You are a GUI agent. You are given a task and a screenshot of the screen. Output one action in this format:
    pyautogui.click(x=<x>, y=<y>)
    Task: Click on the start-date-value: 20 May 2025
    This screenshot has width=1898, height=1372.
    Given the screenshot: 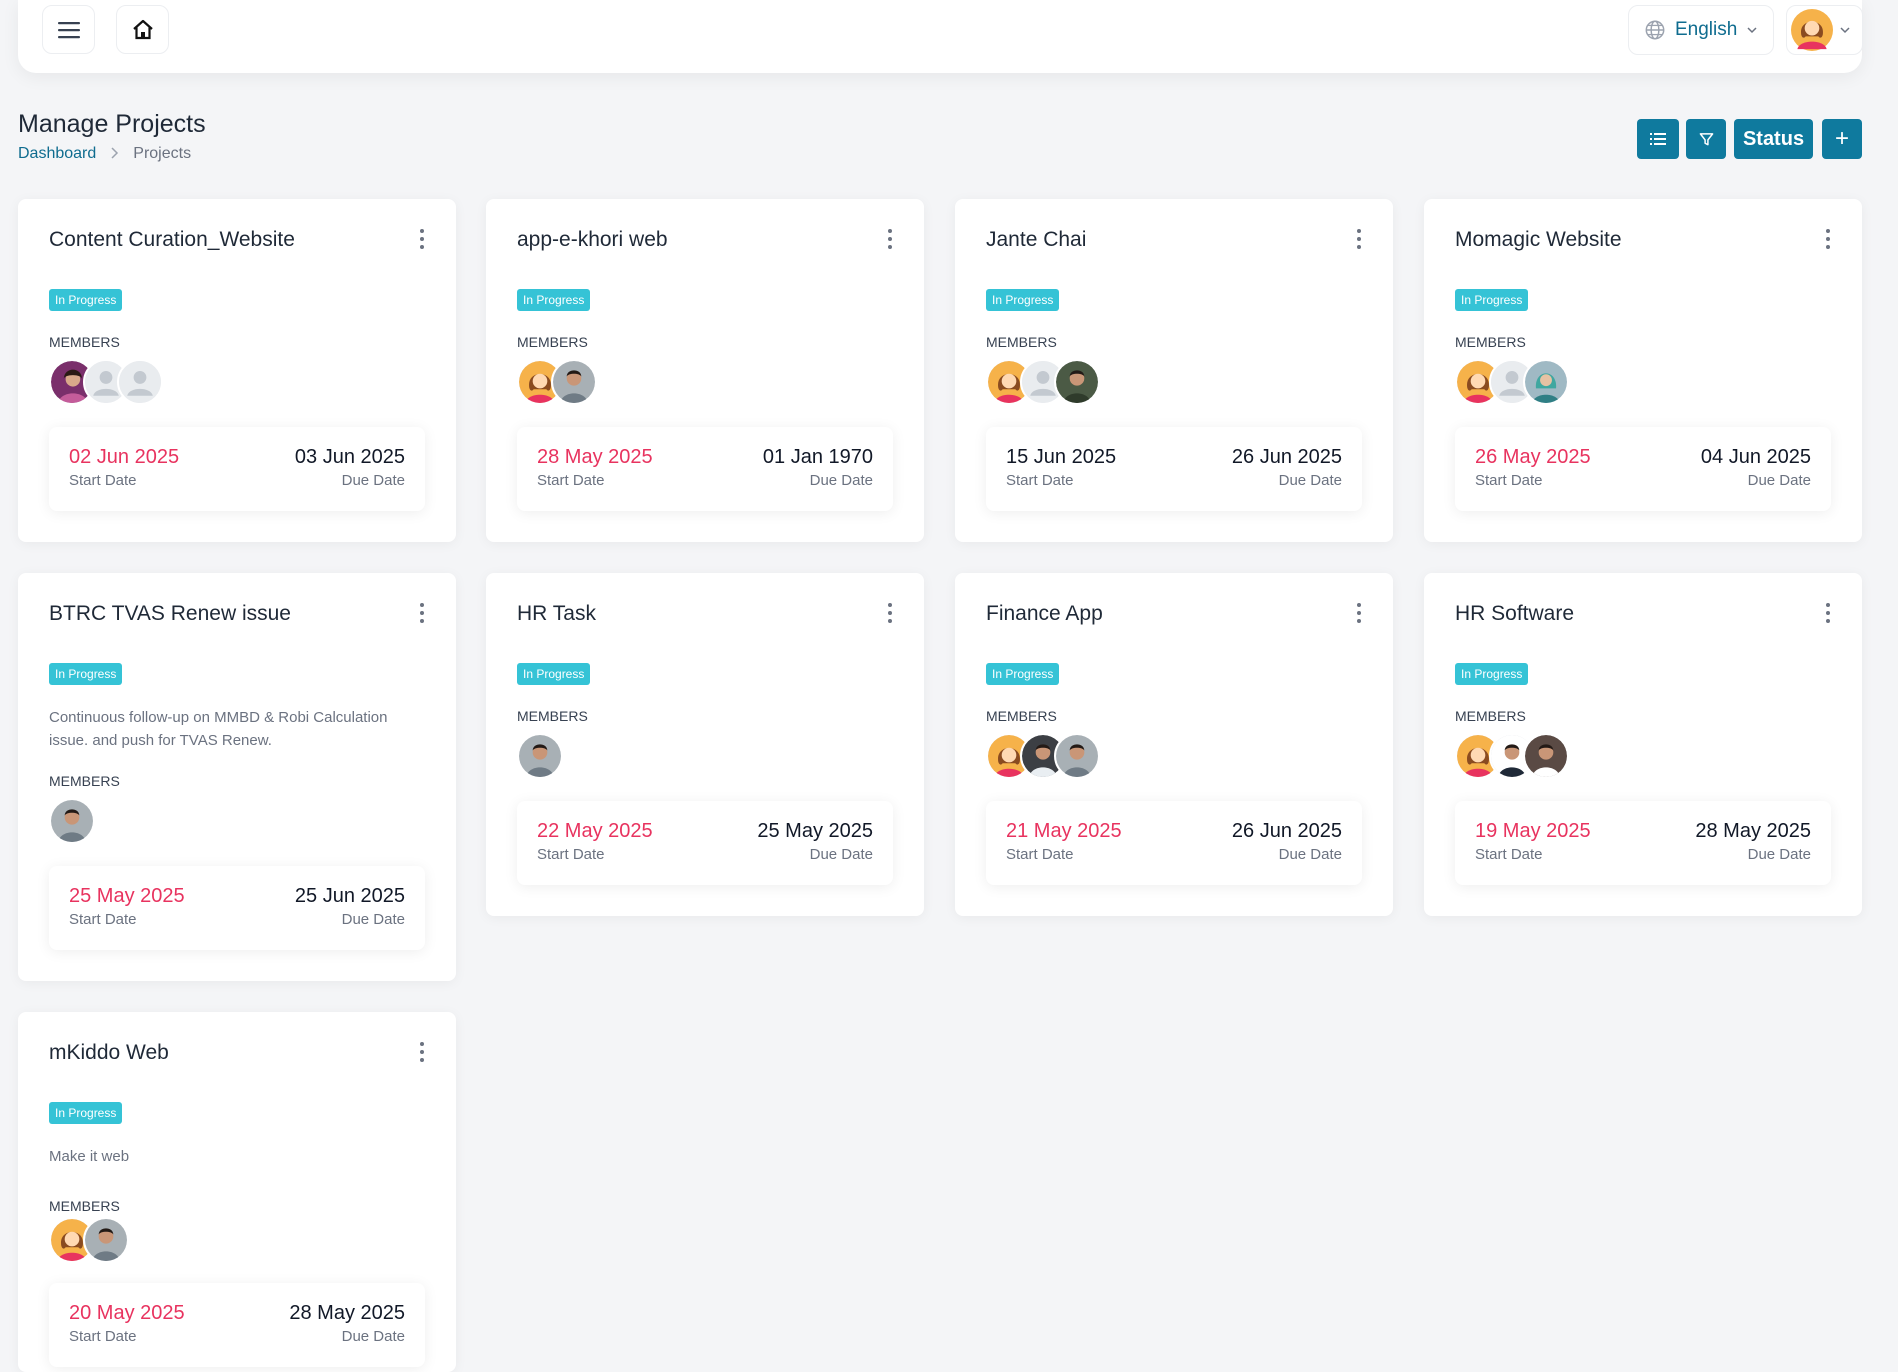 What is the action you would take?
    pyautogui.click(x=127, y=1313)
    